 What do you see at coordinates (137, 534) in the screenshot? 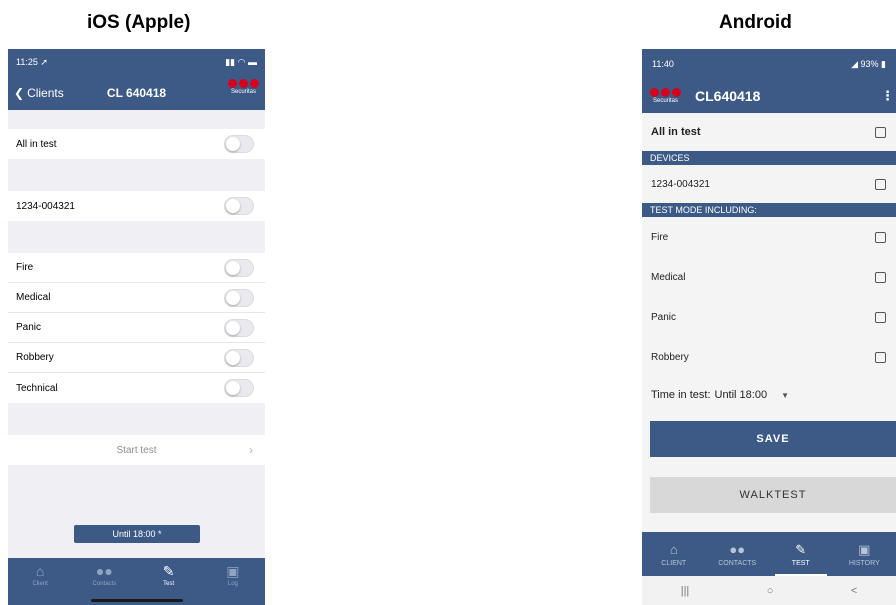
I see `until-time-button: Until 18:00 *` at bounding box center [137, 534].